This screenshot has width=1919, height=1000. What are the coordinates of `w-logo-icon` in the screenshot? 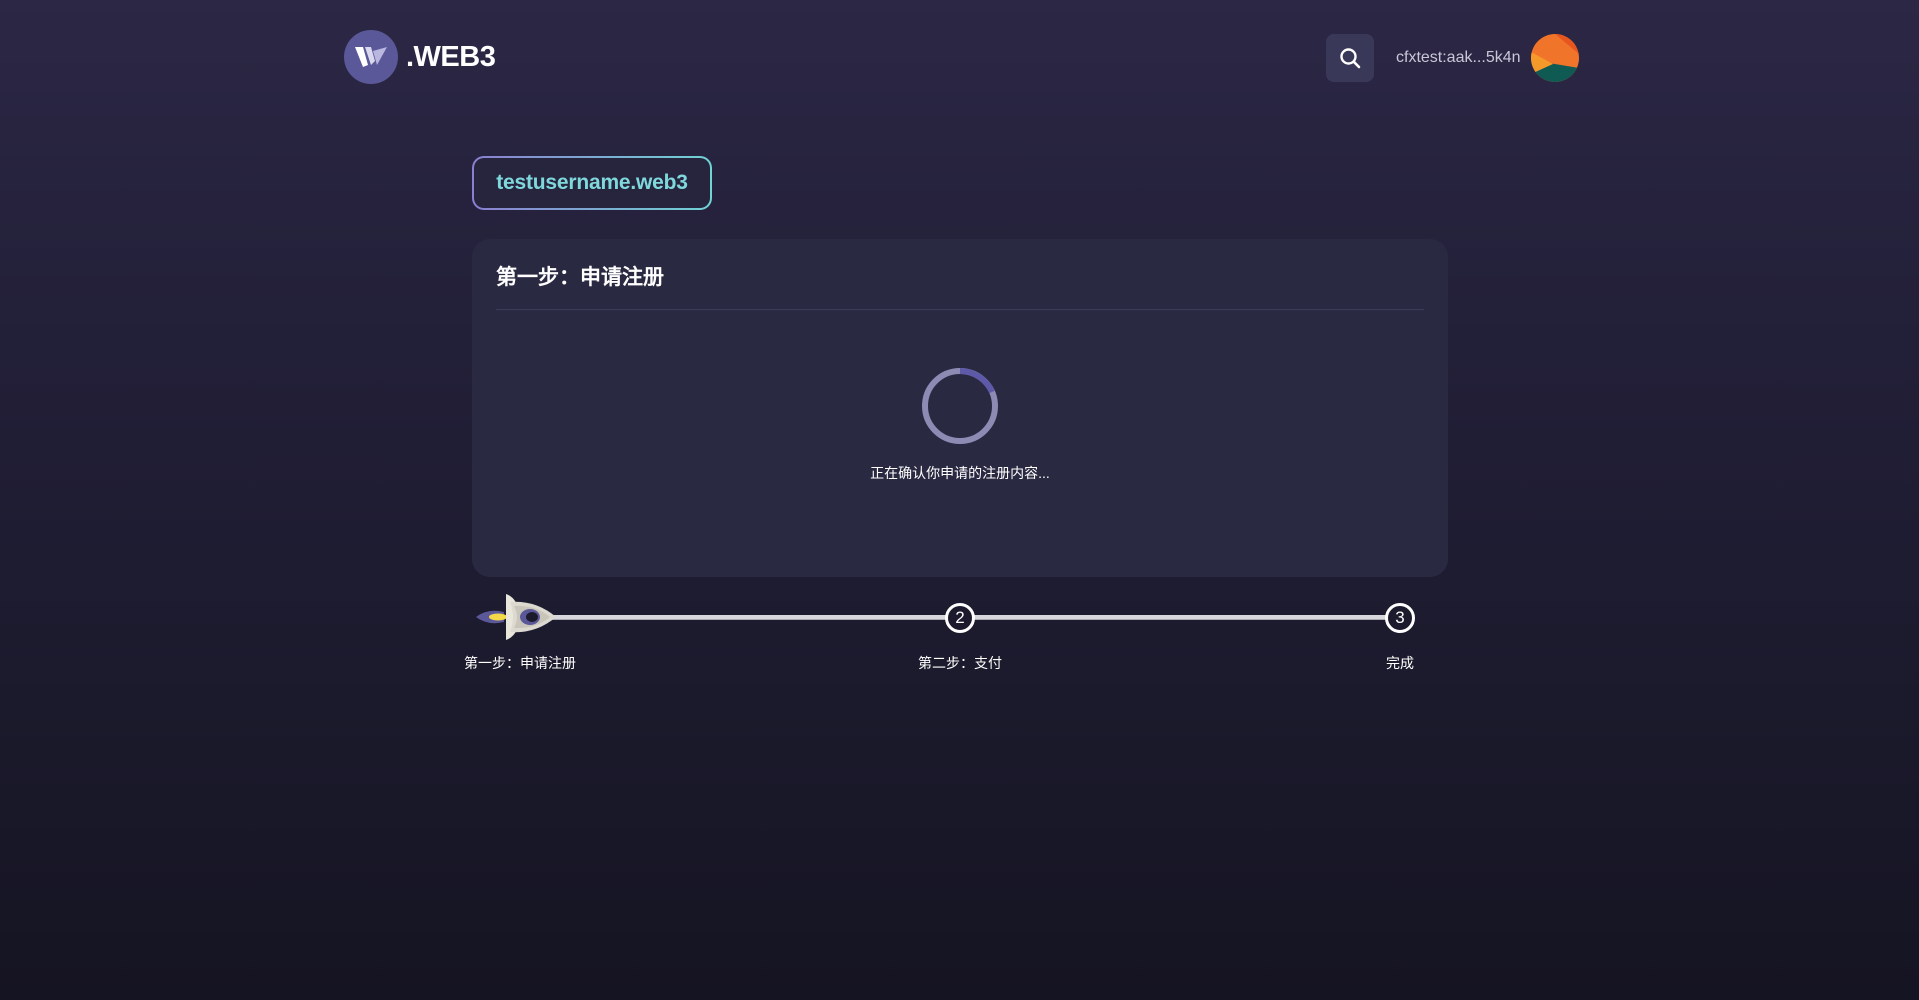 It's located at (371, 57).